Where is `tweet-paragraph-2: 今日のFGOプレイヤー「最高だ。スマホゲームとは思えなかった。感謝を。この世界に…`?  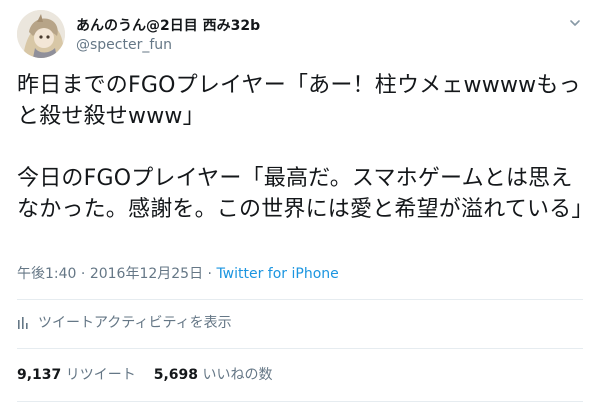 tweet-paragraph-2: 今日のFGOプレイヤー「最高だ。スマホゲームとは思えなかった。感謝を。この世界に… is located at coordinates (305, 194).